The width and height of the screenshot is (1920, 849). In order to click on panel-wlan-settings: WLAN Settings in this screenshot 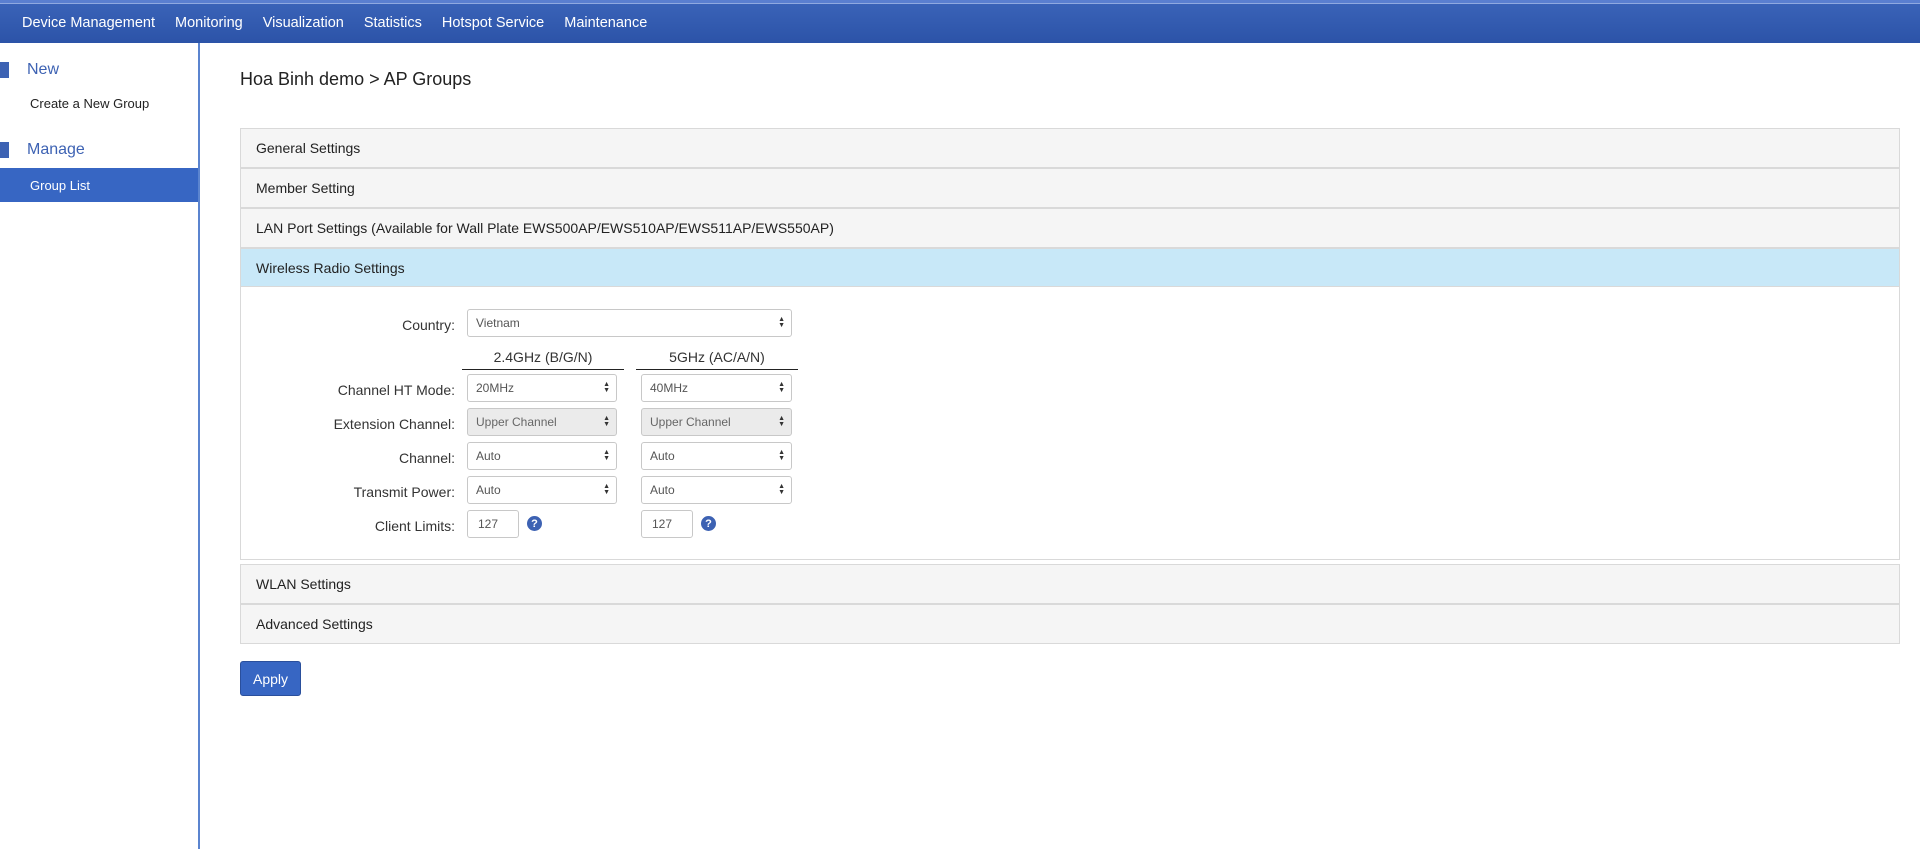, I will do `click(1070, 584)`.